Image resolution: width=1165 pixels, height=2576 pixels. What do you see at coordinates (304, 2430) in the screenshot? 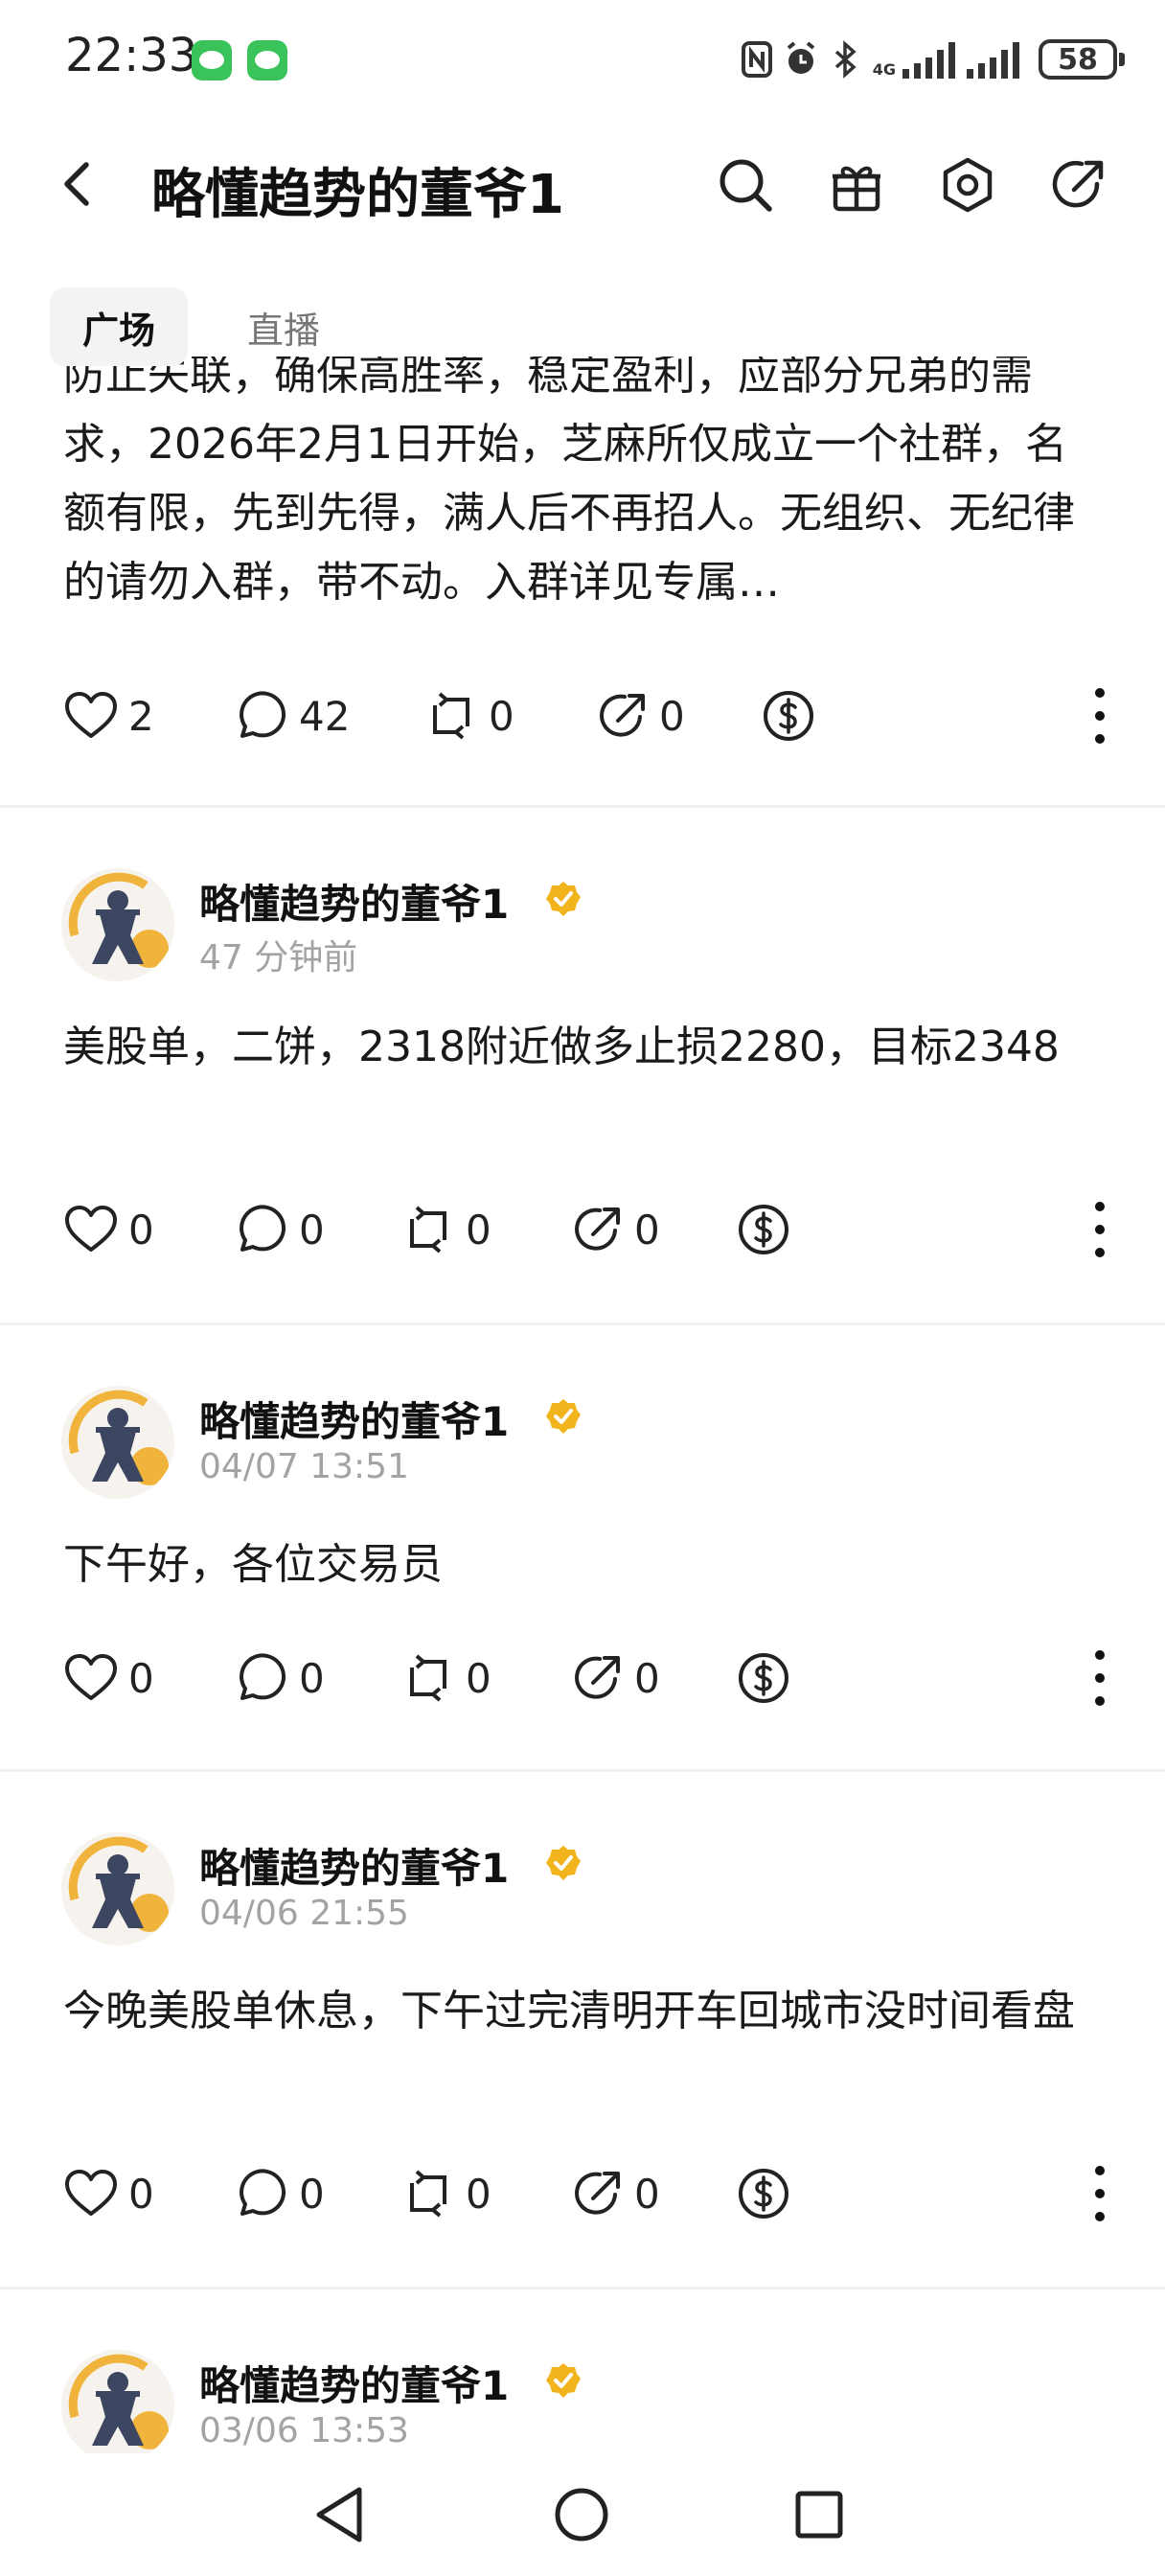
I see `post-time: 03/06 13:53` at bounding box center [304, 2430].